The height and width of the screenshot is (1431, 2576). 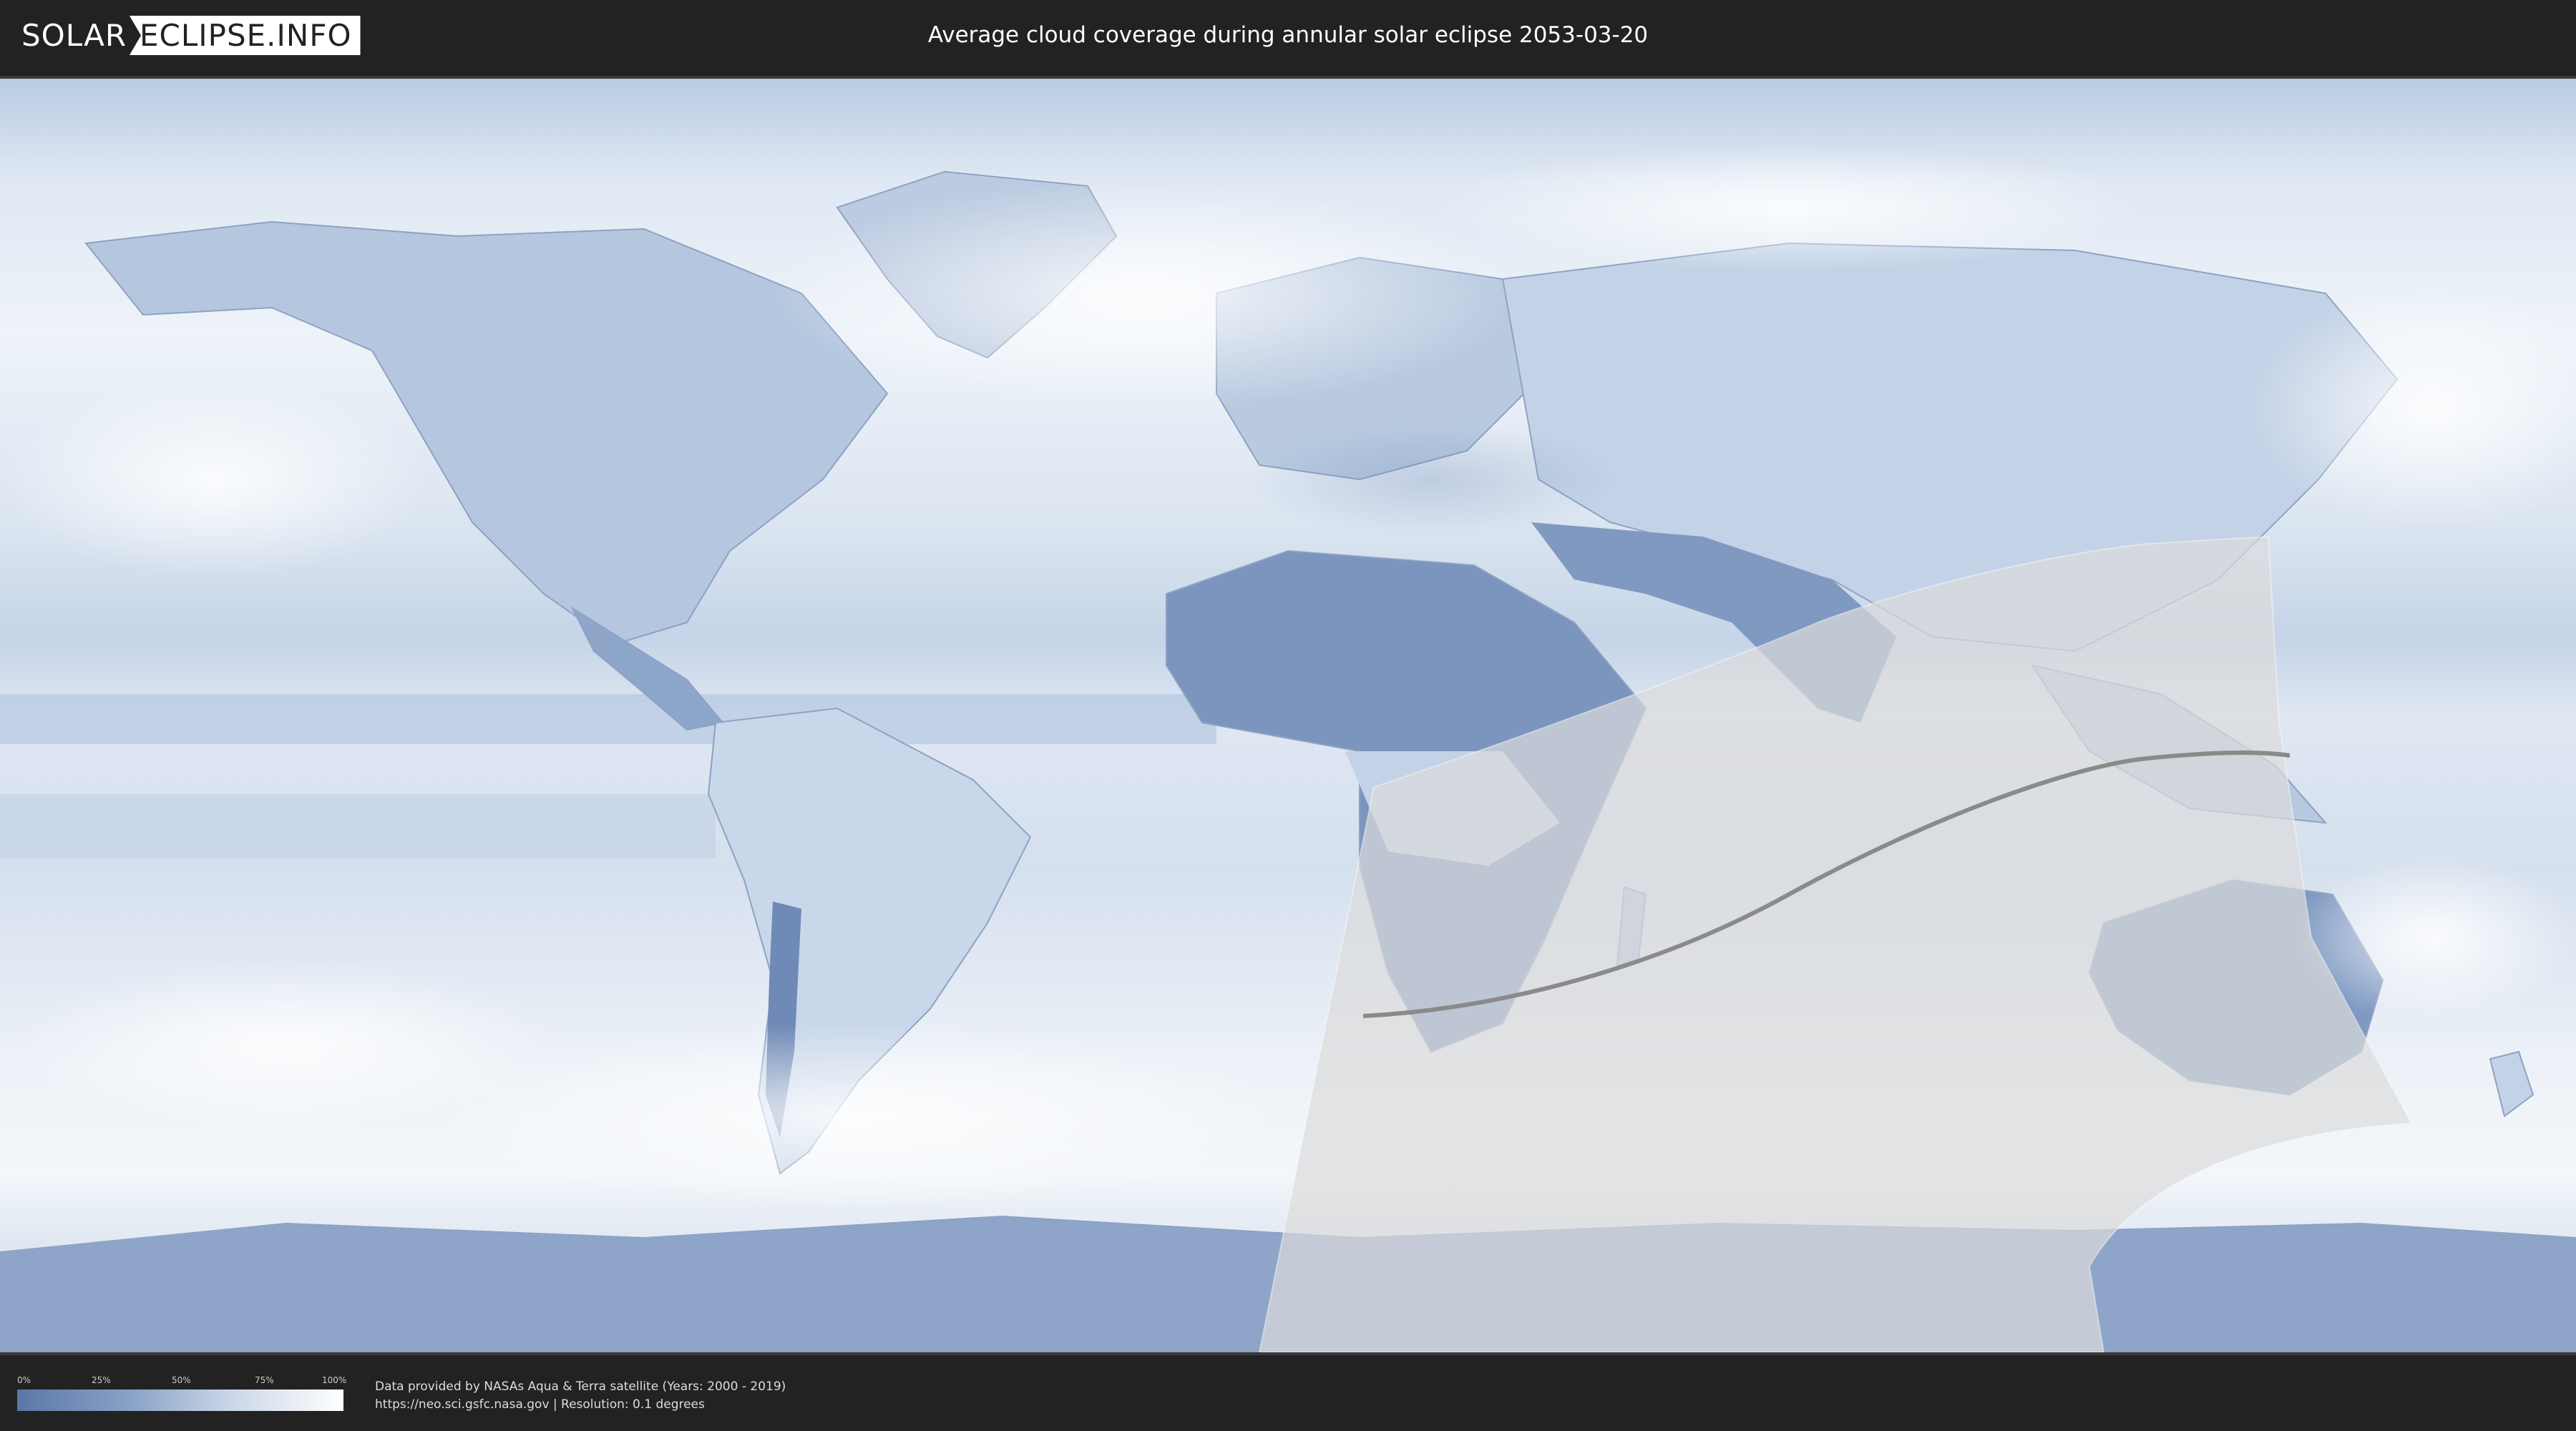 What do you see at coordinates (334, 1380) in the screenshot?
I see `legend-label-100: 100%` at bounding box center [334, 1380].